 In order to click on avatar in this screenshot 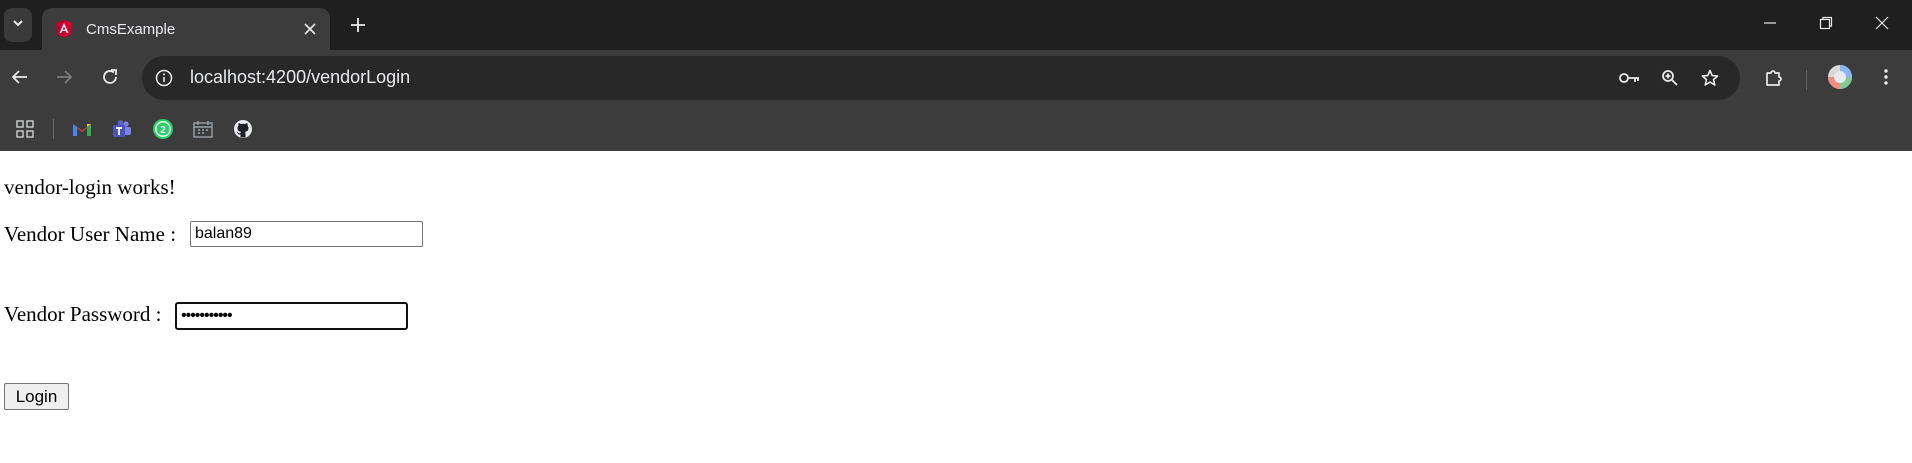, I will do `click(1840, 79)`.